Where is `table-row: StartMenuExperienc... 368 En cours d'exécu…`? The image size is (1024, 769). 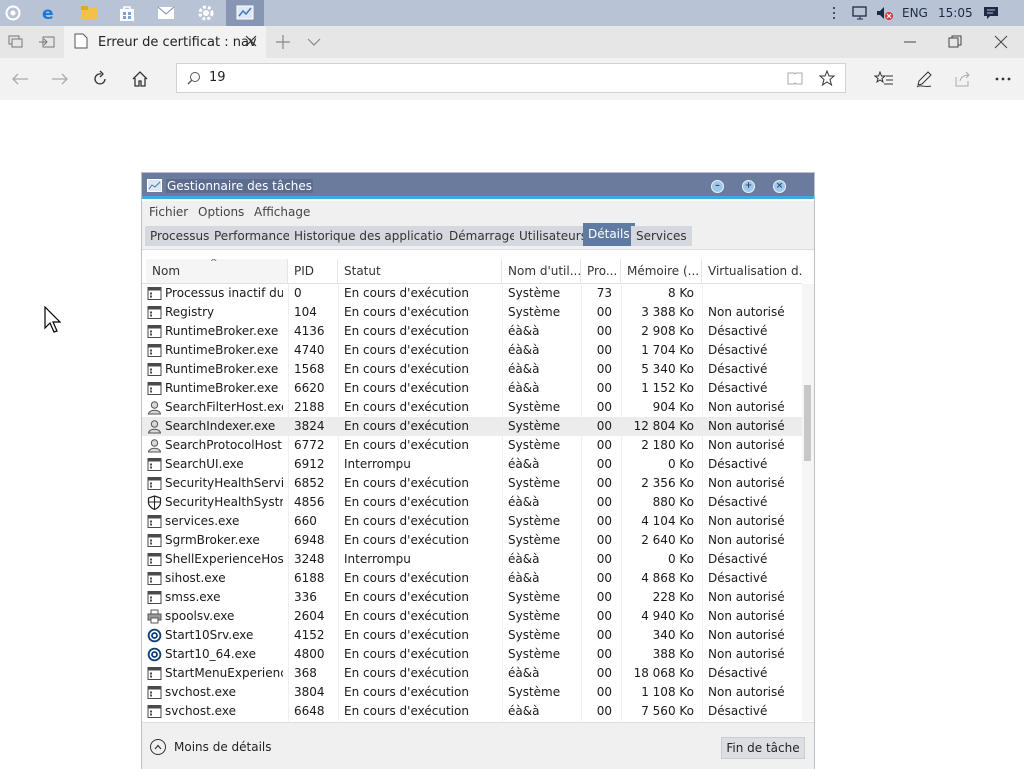 table-row: StartMenuExperienc... 368 En cours d'exécu… is located at coordinates (472, 673).